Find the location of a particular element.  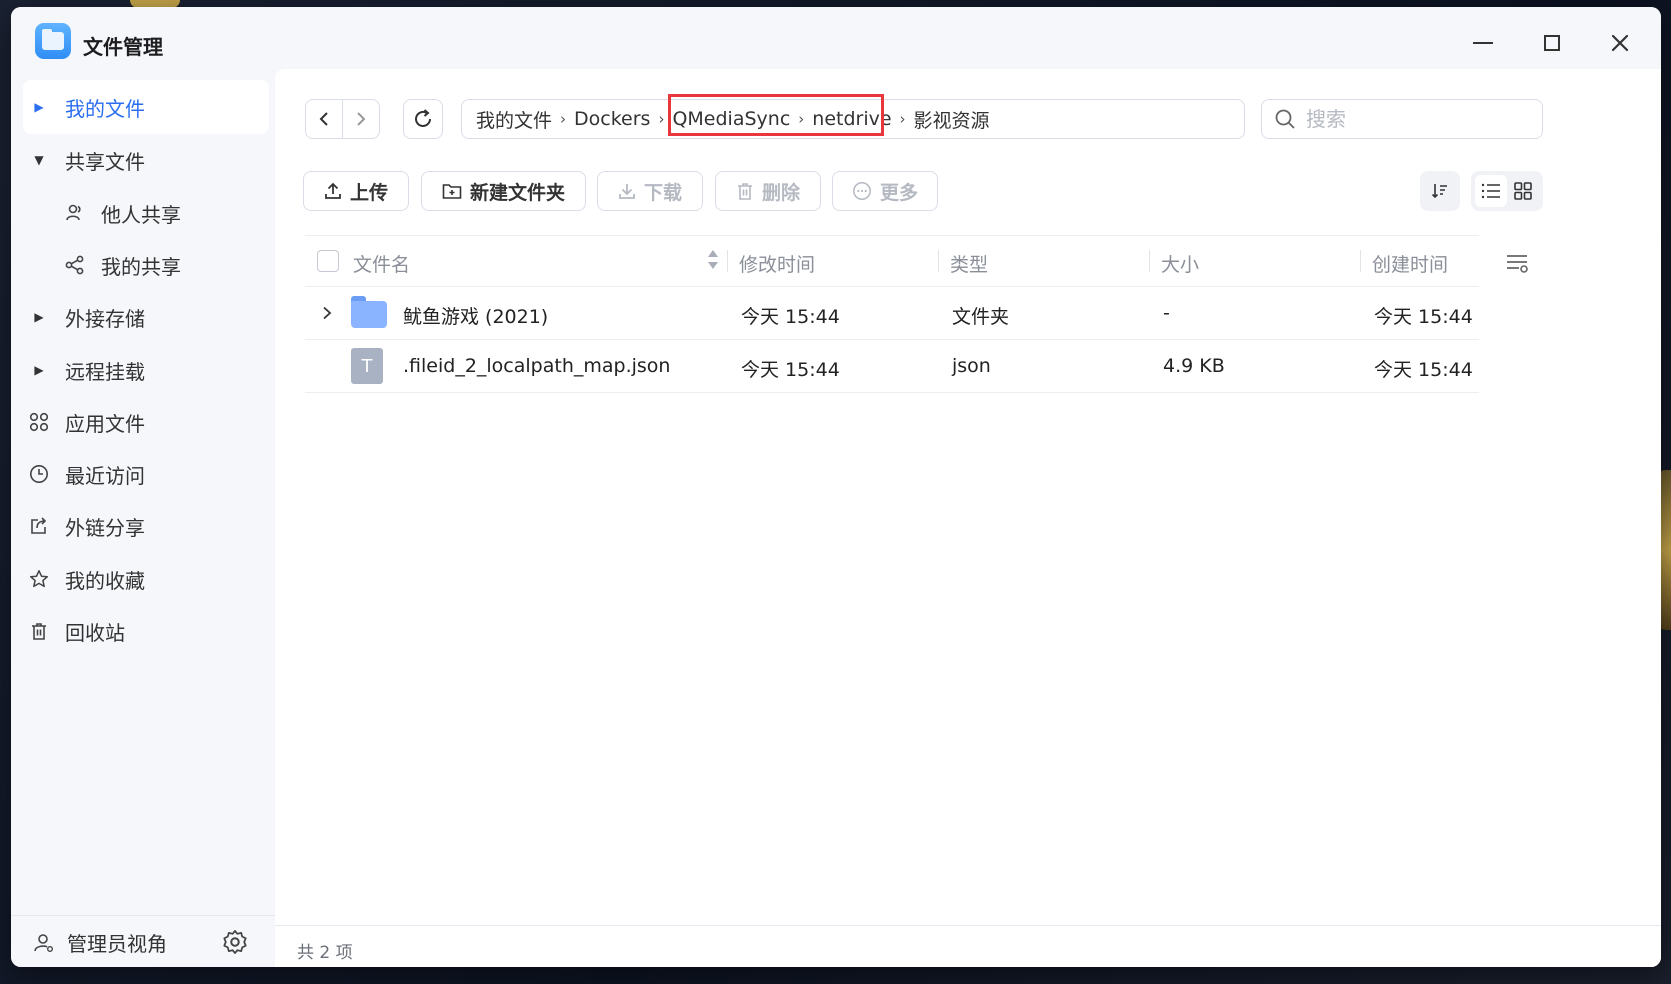

sidebar-item-label: 外接存储 is located at coordinates (105, 318).